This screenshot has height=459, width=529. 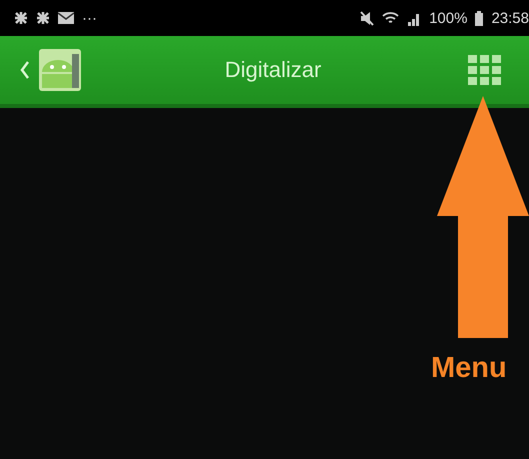 I want to click on battery-percentage: 100%, so click(x=448, y=18).